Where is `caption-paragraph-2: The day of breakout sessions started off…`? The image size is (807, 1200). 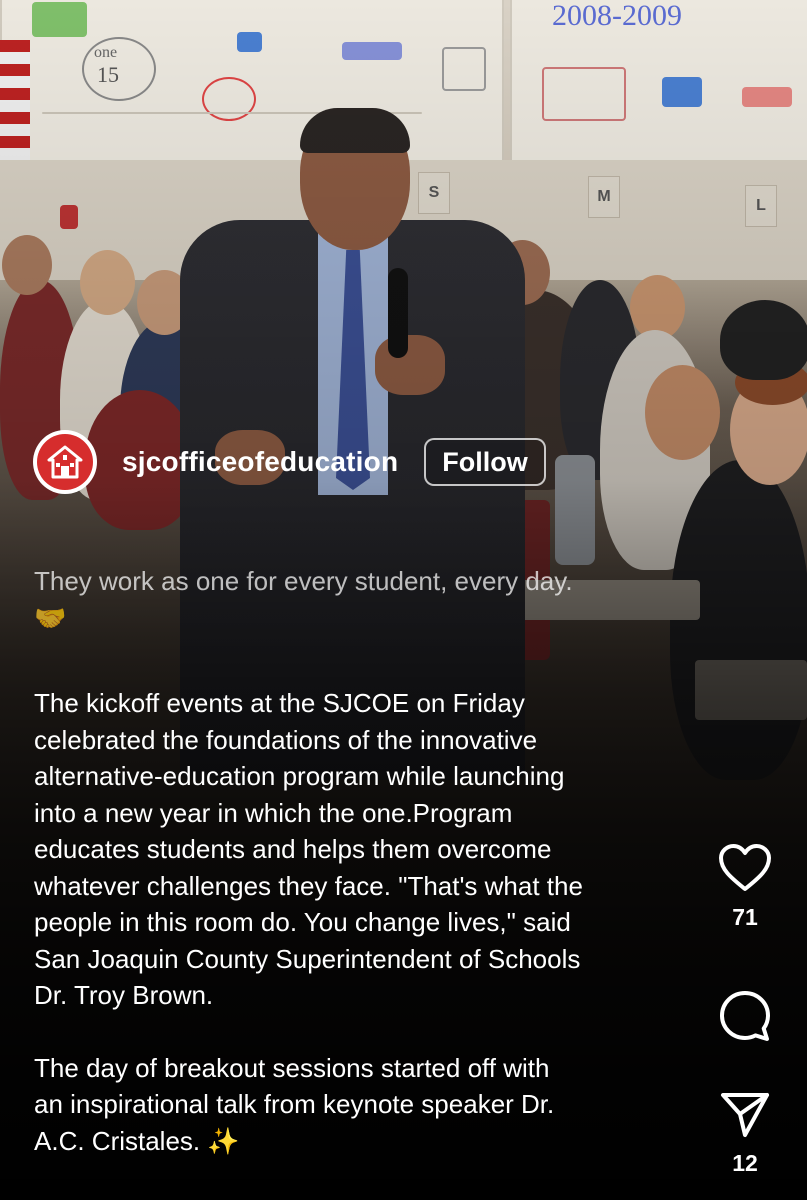 caption-paragraph-2: The day of breakout sessions started off… is located at coordinates (354, 1105).